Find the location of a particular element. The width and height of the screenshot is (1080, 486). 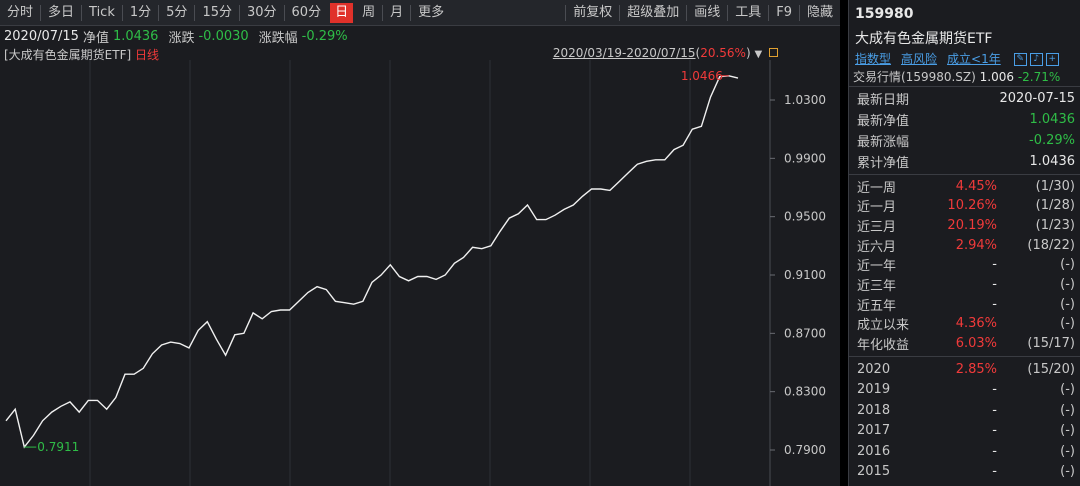

row-label: 最新日期 is located at coordinates (883, 100).